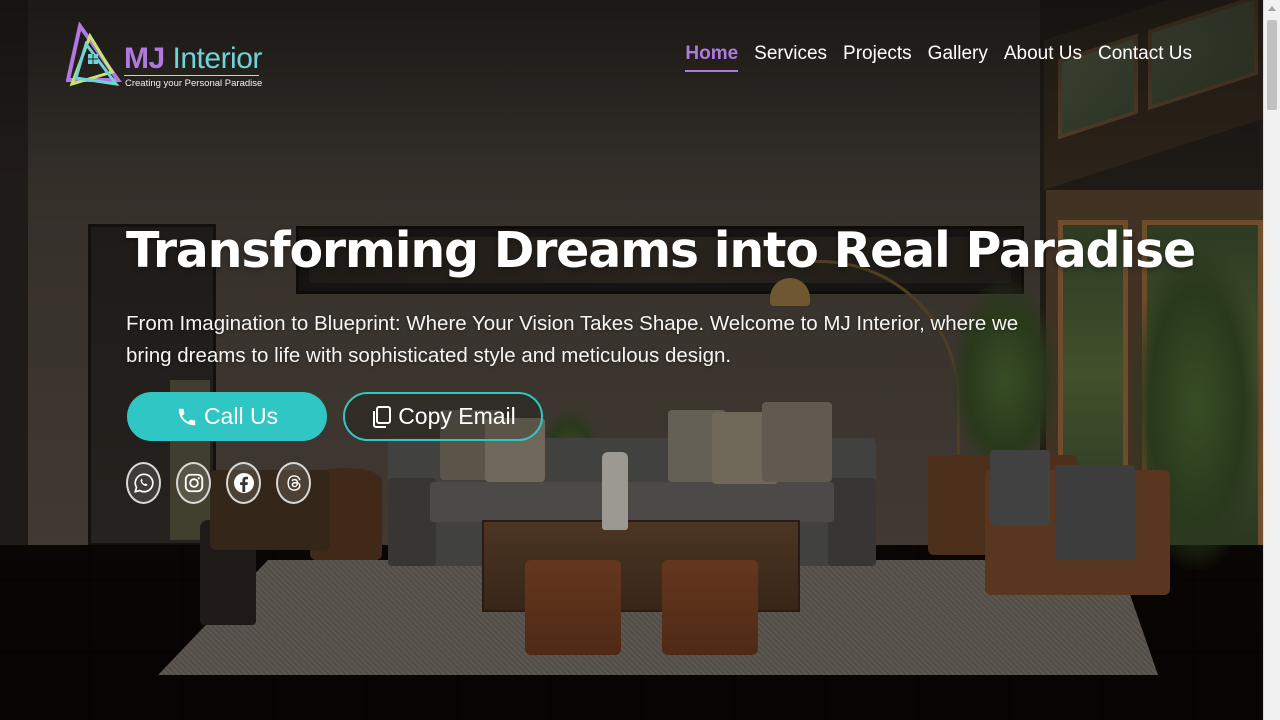 Image resolution: width=1280 pixels, height=720 pixels. I want to click on phone-icon, so click(187, 416).